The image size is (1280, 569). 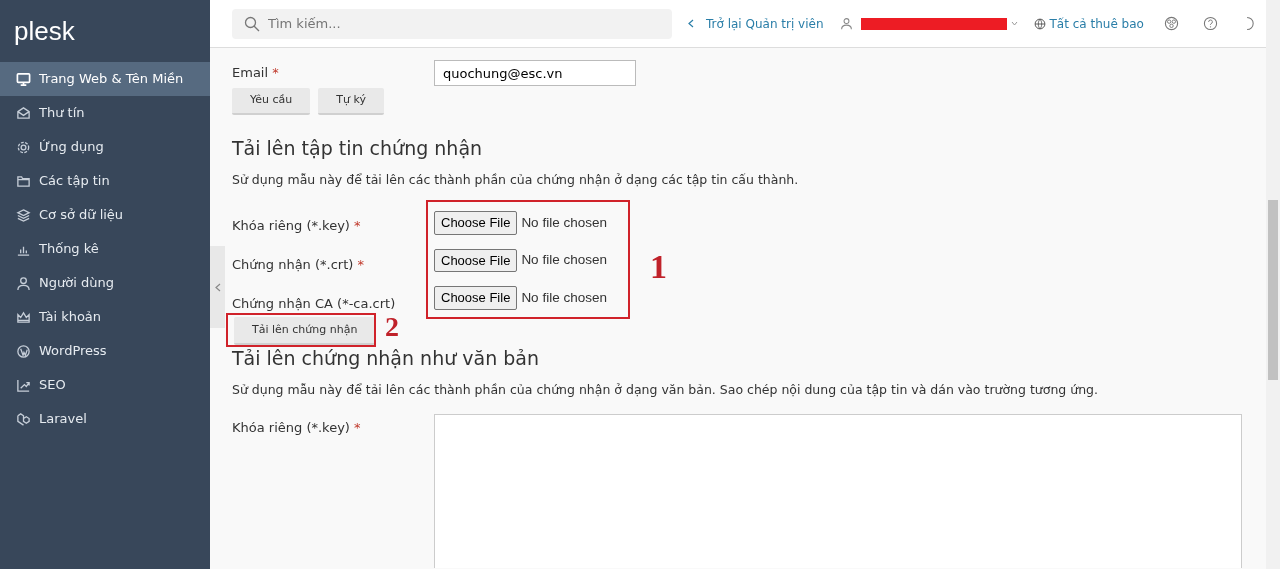 I want to click on field-label: Chứng nhận (*.crt) *, so click(x=298, y=265).